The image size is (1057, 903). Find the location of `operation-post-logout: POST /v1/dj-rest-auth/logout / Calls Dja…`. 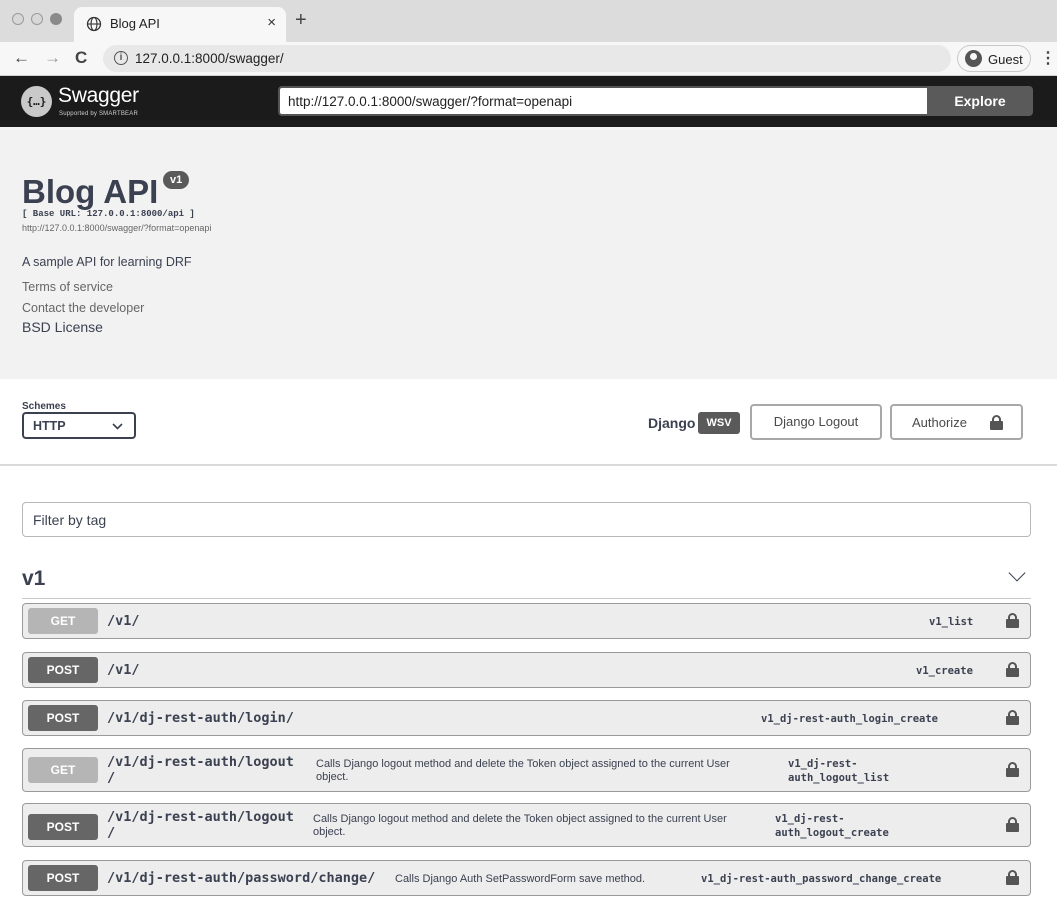

operation-post-logout: POST /v1/dj-rest-auth/logout / Calls Dja… is located at coordinates (526, 825).